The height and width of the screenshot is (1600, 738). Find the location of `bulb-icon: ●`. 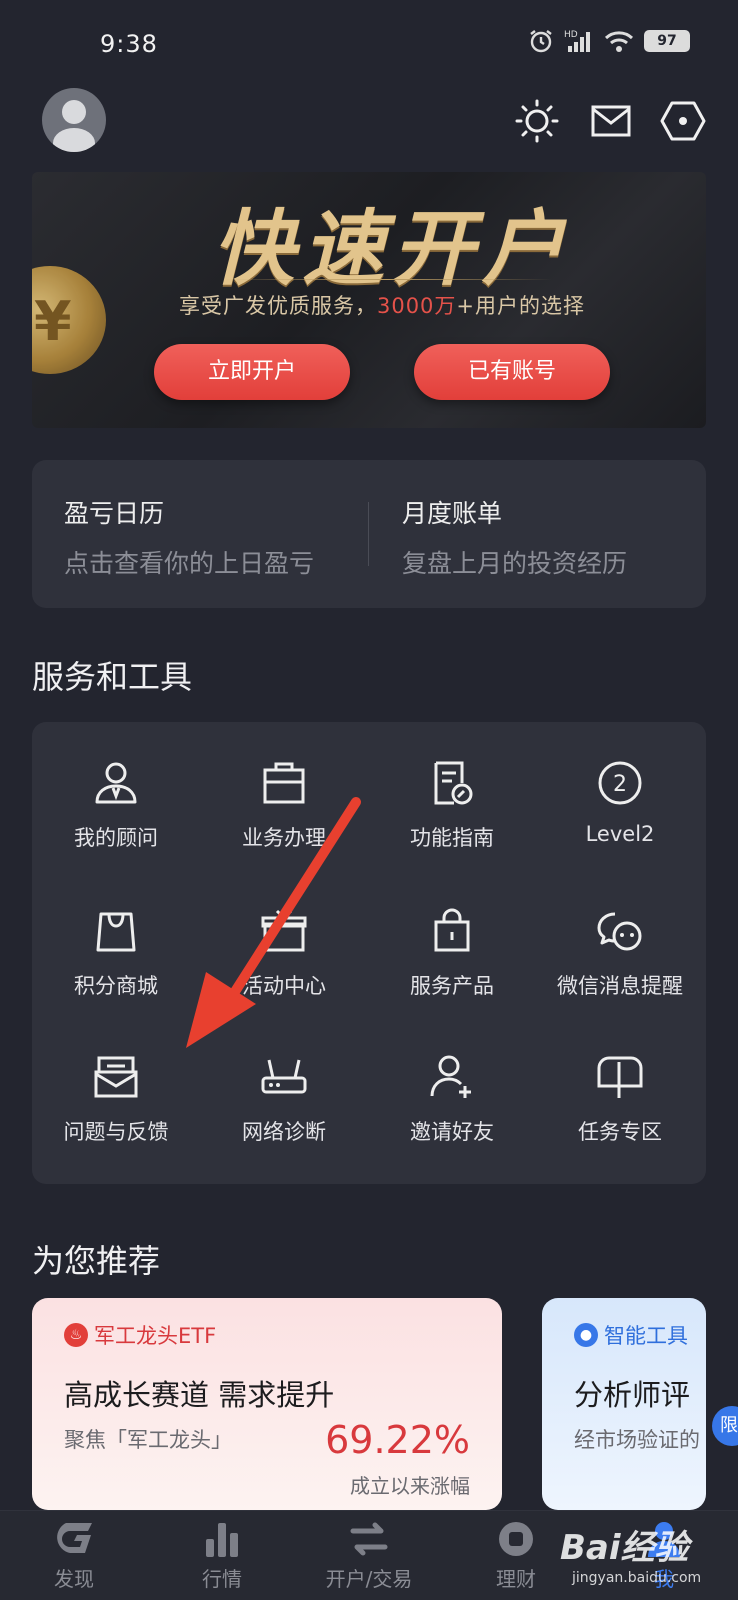

bulb-icon: ● is located at coordinates (586, 1335).